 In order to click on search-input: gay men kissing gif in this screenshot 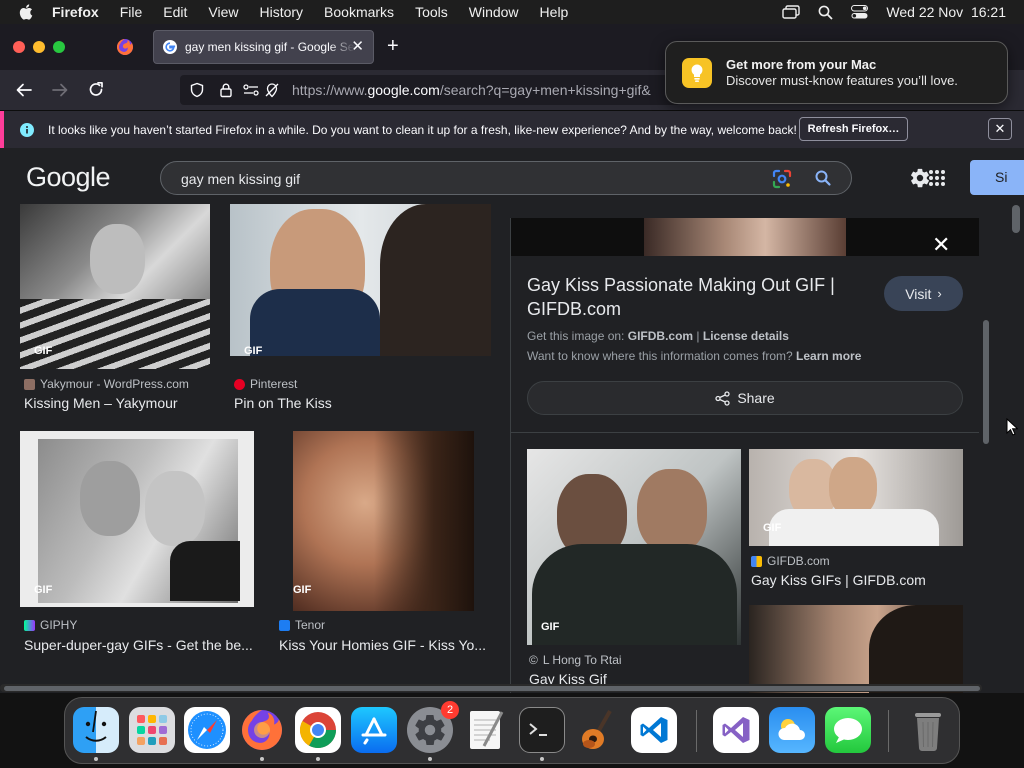, I will do `click(240, 179)`.